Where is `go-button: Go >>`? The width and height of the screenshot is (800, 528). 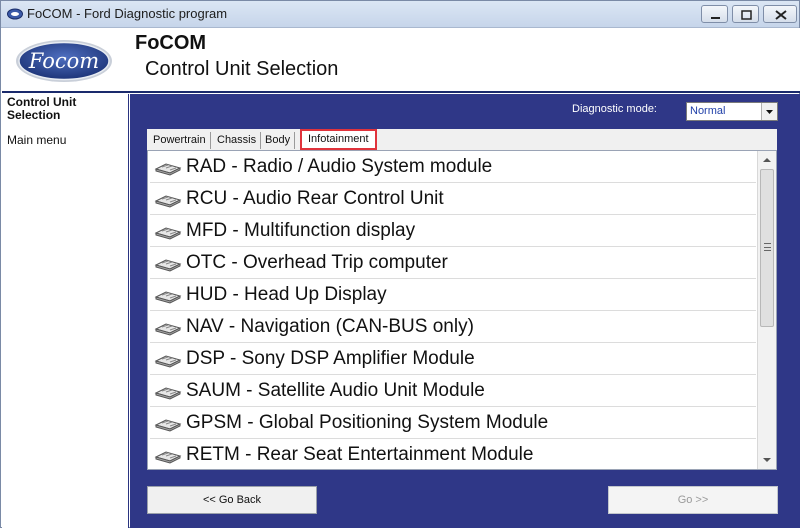 go-button: Go >> is located at coordinates (693, 500).